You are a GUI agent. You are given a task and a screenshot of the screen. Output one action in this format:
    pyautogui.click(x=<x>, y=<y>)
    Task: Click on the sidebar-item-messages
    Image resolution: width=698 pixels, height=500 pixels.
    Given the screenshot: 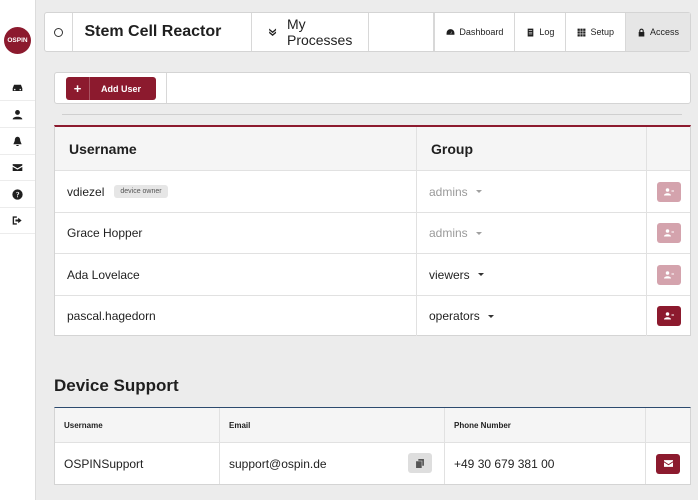 What is the action you would take?
    pyautogui.click(x=17, y=168)
    